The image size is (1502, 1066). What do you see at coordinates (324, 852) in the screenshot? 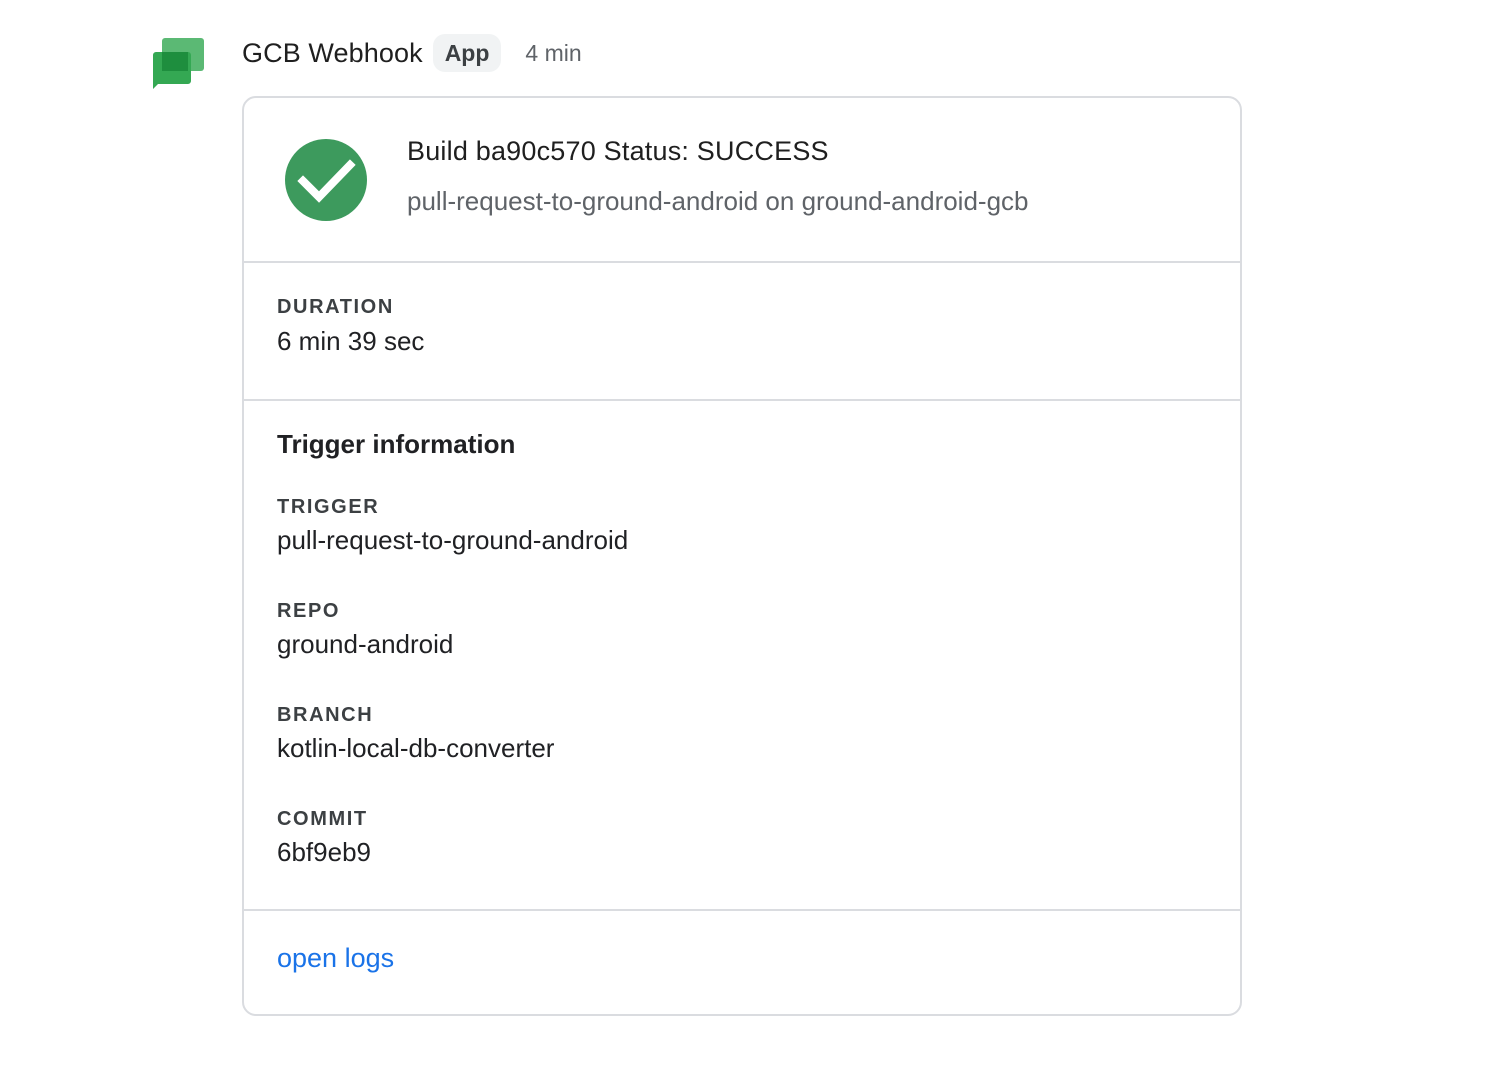
I see `commit-value: 6bf9eb9` at bounding box center [324, 852].